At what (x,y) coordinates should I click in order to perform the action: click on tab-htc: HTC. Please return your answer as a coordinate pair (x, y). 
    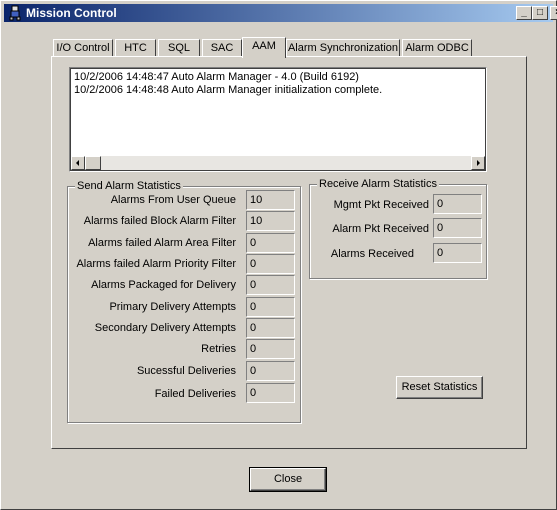
    Looking at the image, I should click on (135, 48).